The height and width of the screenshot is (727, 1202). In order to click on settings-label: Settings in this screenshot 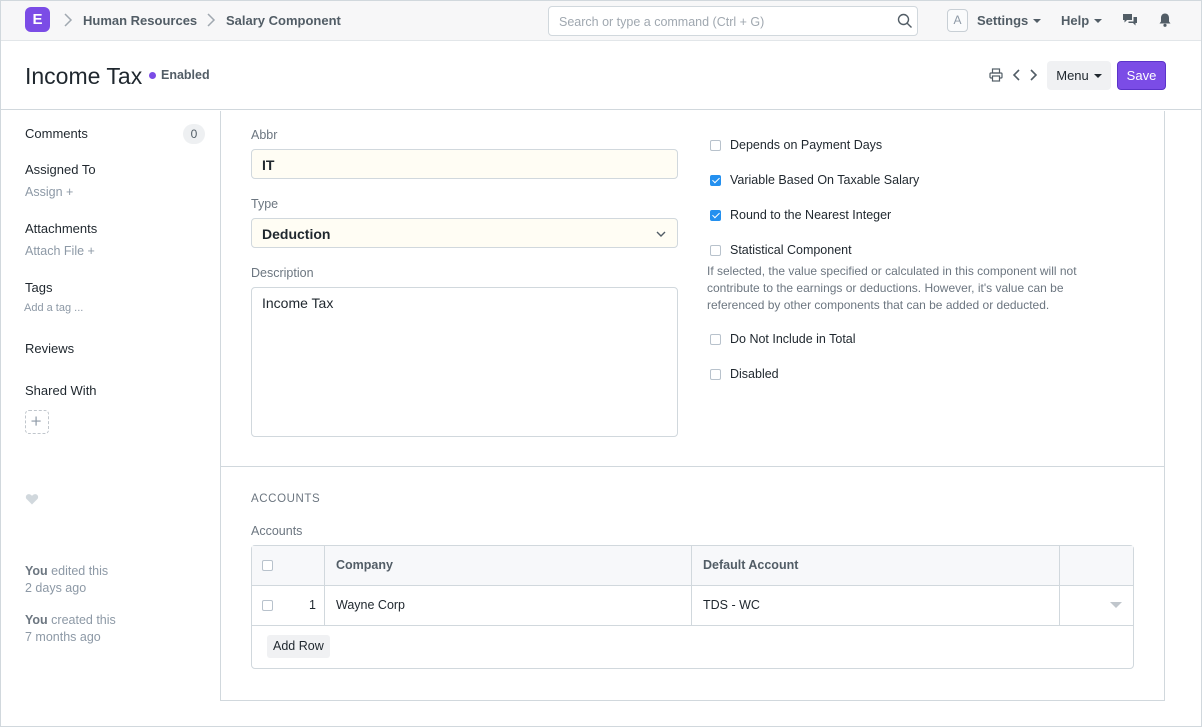, I will do `click(1003, 20)`.